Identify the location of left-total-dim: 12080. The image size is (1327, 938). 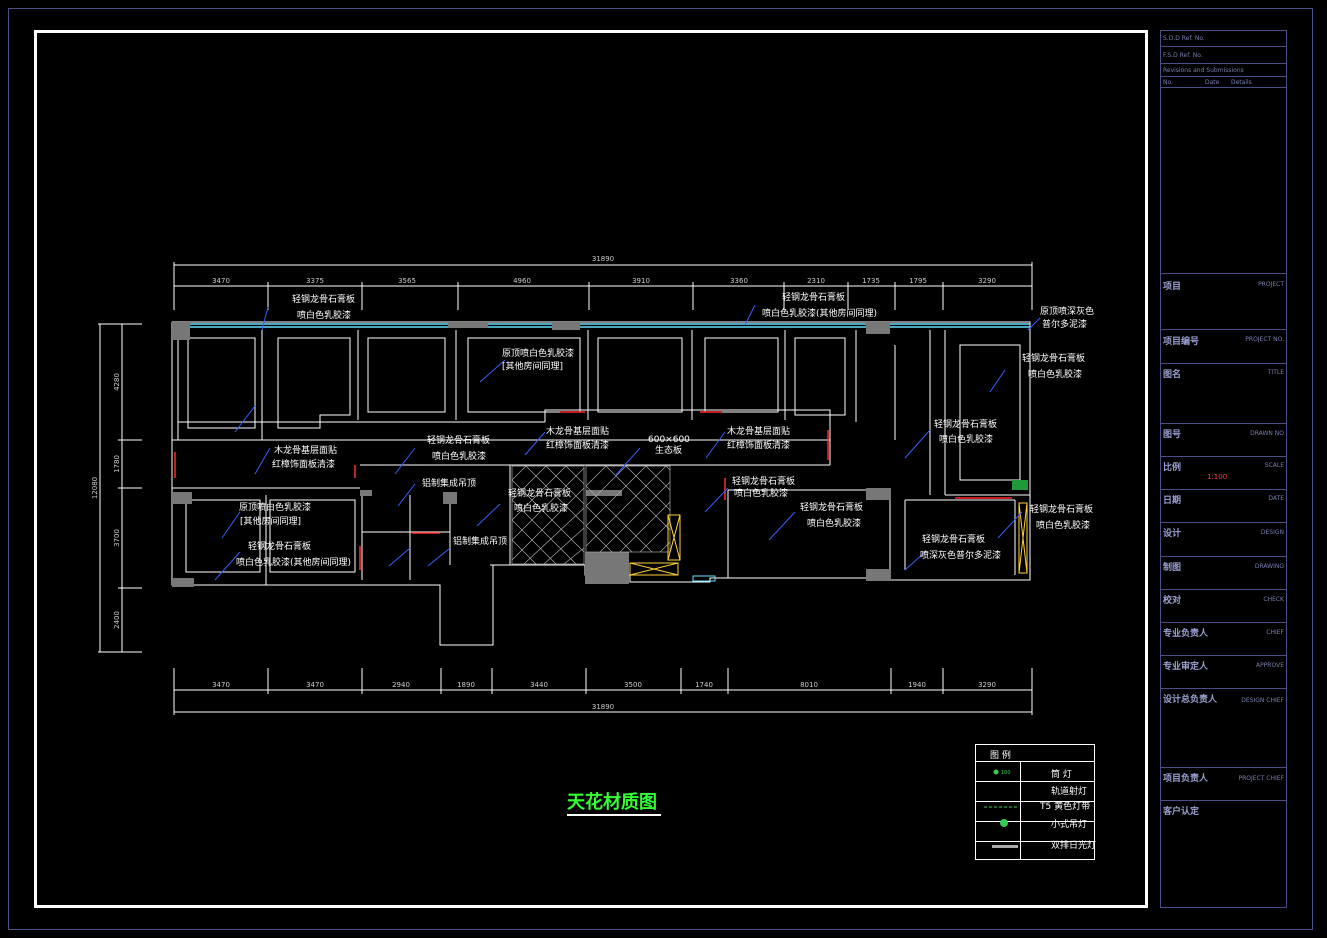
(95, 488).